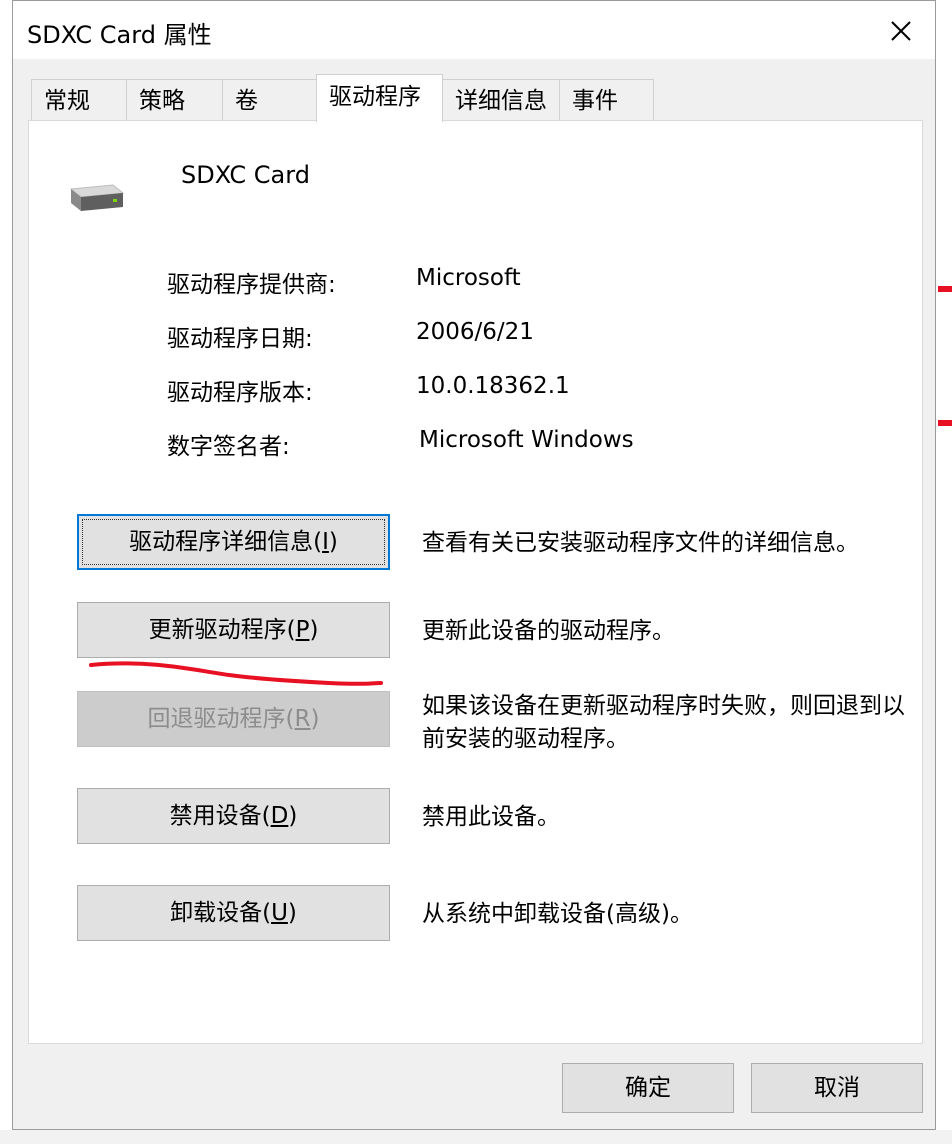 The image size is (952, 1144). Describe the element at coordinates (279, 816) in the screenshot. I see `disable-device-accesskey: D` at that location.